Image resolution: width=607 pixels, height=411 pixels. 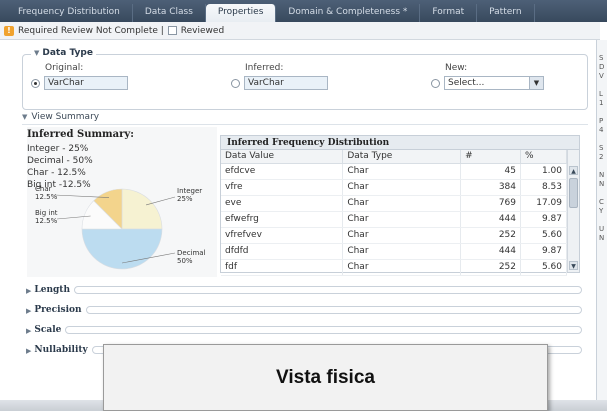 I want to click on table-row: fdf Char 252 5.60, so click(x=394, y=267).